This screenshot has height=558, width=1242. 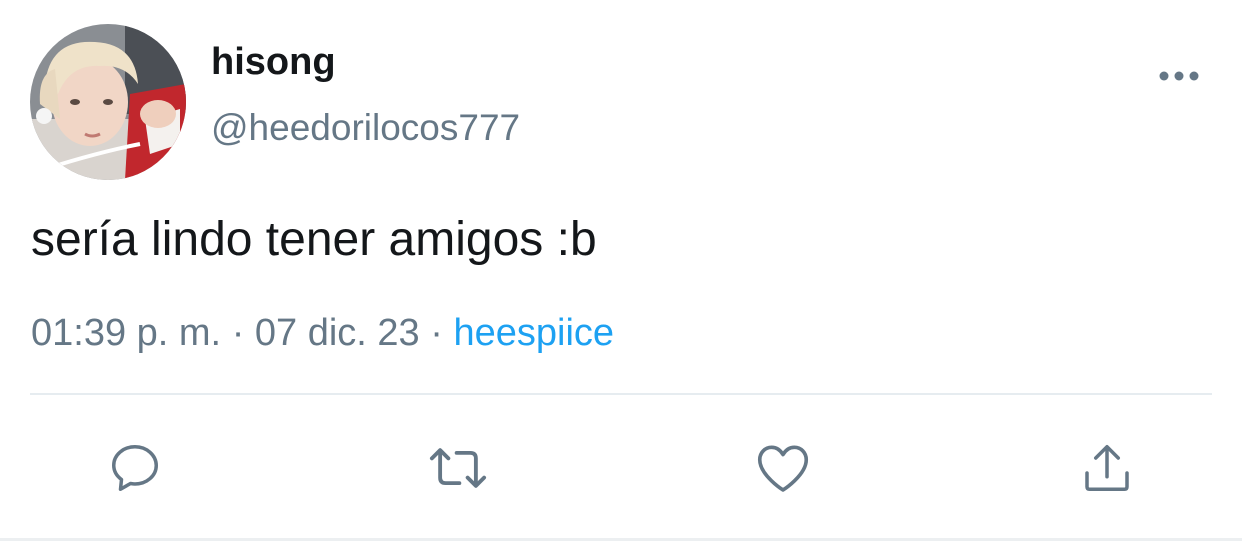 I want to click on share-icon, so click(x=1107, y=468).